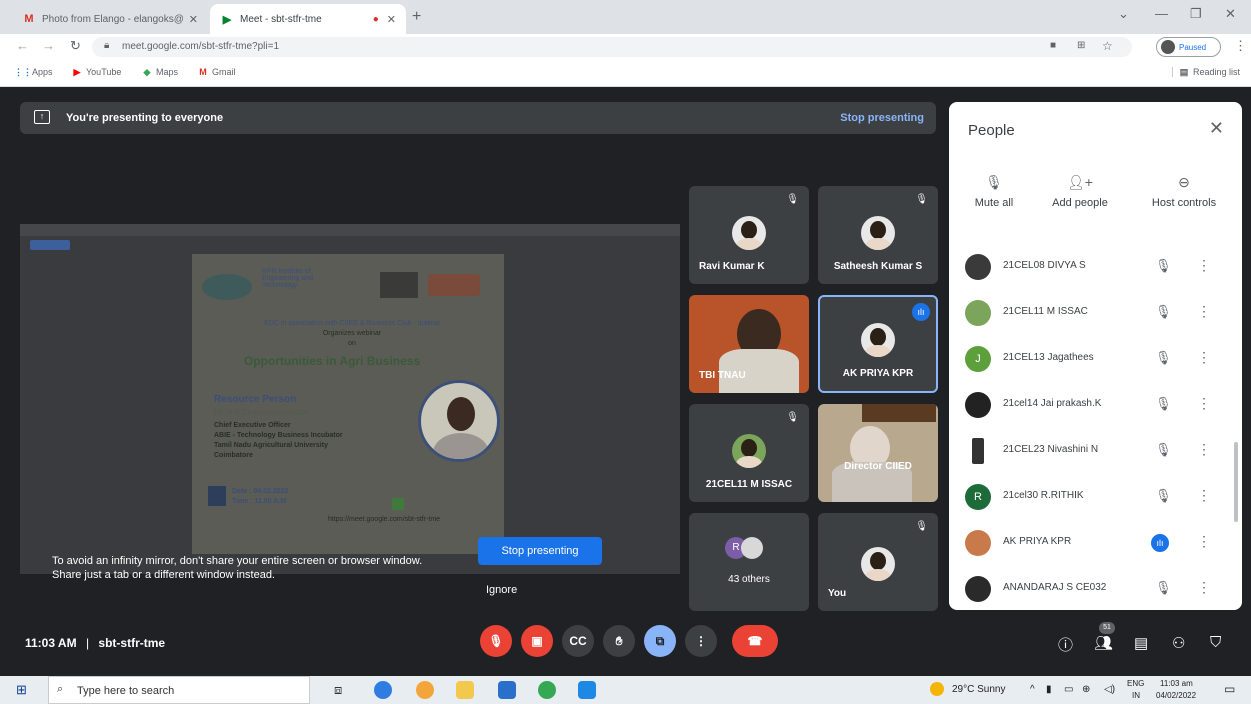  What do you see at coordinates (1240, 46) in the screenshot?
I see `menu-icon: ⋮` at bounding box center [1240, 46].